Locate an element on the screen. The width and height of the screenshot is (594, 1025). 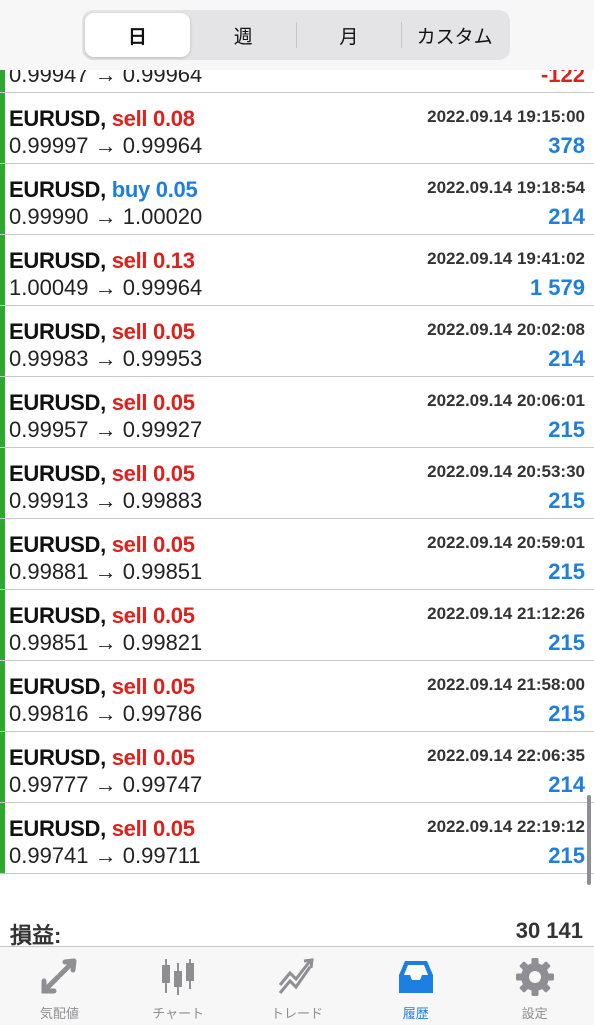
segment-day: 日 is located at coordinates (137, 35).